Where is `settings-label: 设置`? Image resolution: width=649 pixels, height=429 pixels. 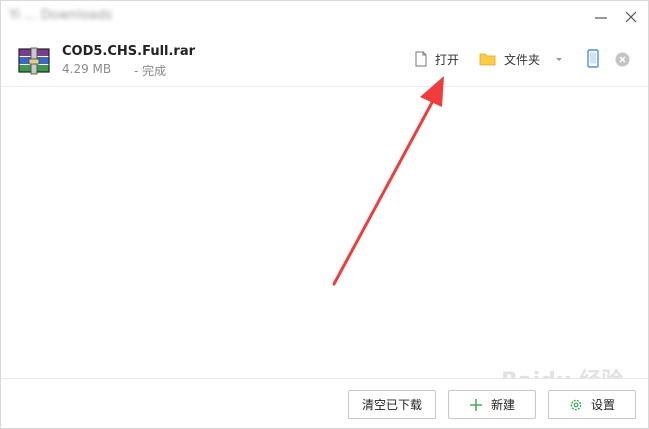
settings-label: 设置 is located at coordinates (602, 405).